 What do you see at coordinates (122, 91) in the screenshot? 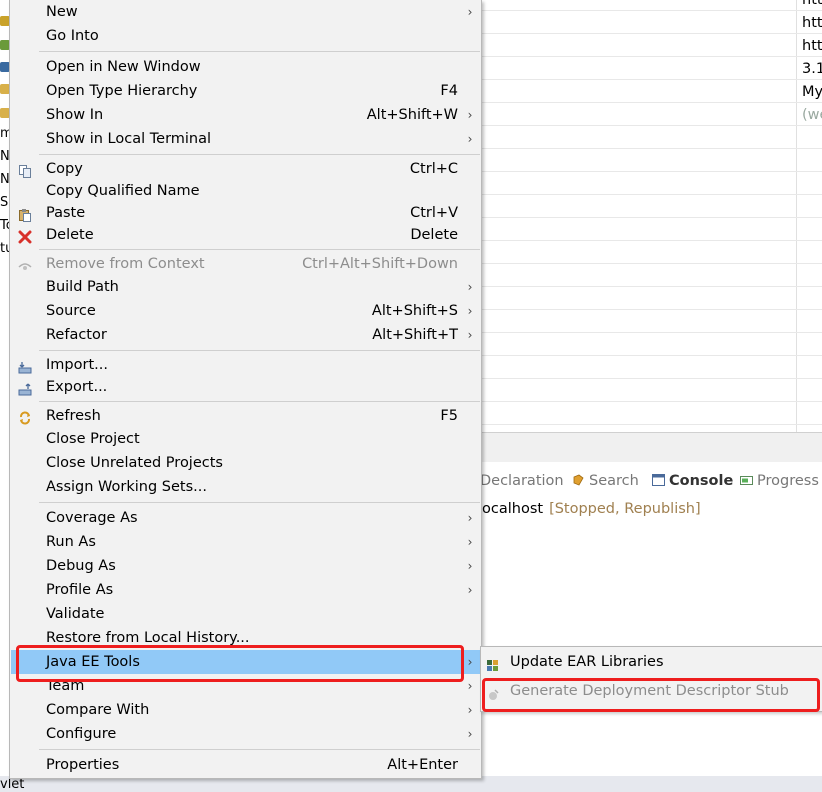
I see `menu-item-label: Open Type Hierarchy` at bounding box center [122, 91].